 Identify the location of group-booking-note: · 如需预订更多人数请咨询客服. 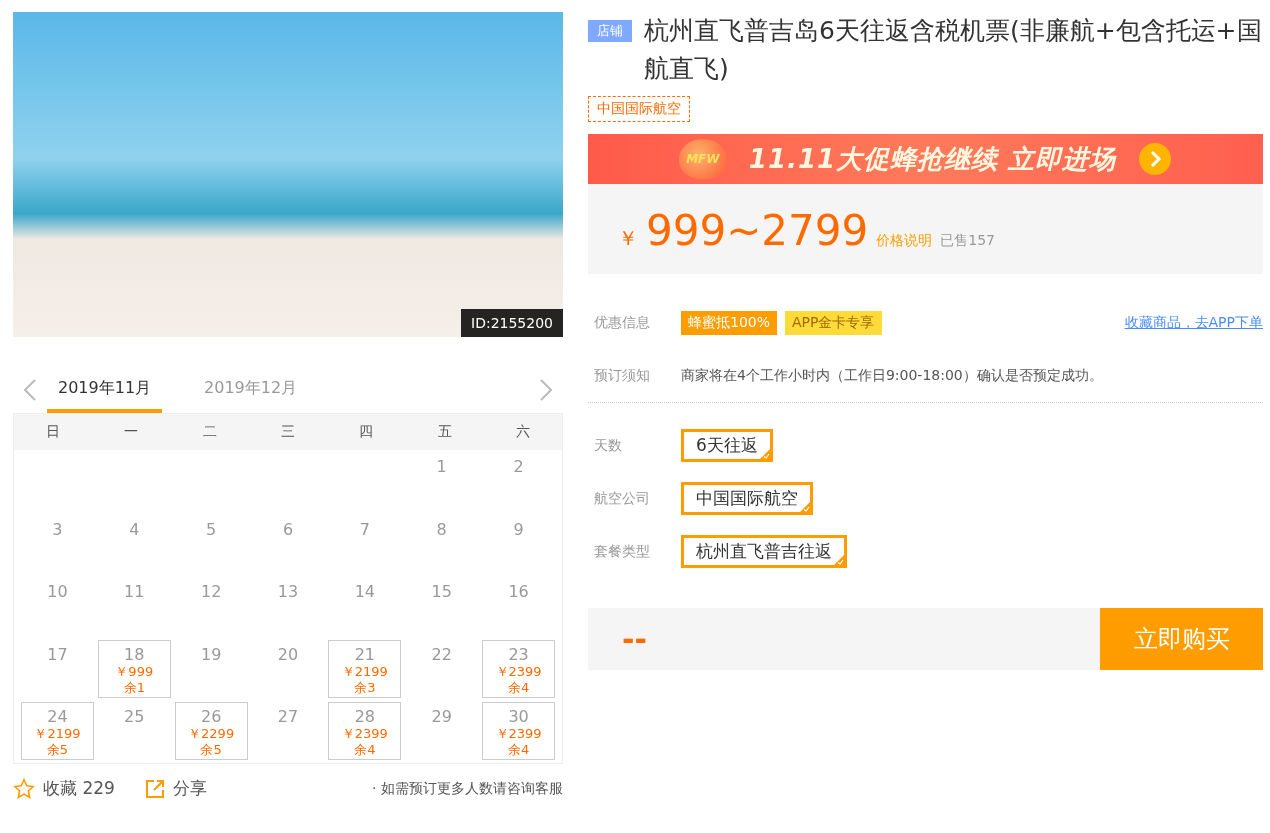
(467, 788).